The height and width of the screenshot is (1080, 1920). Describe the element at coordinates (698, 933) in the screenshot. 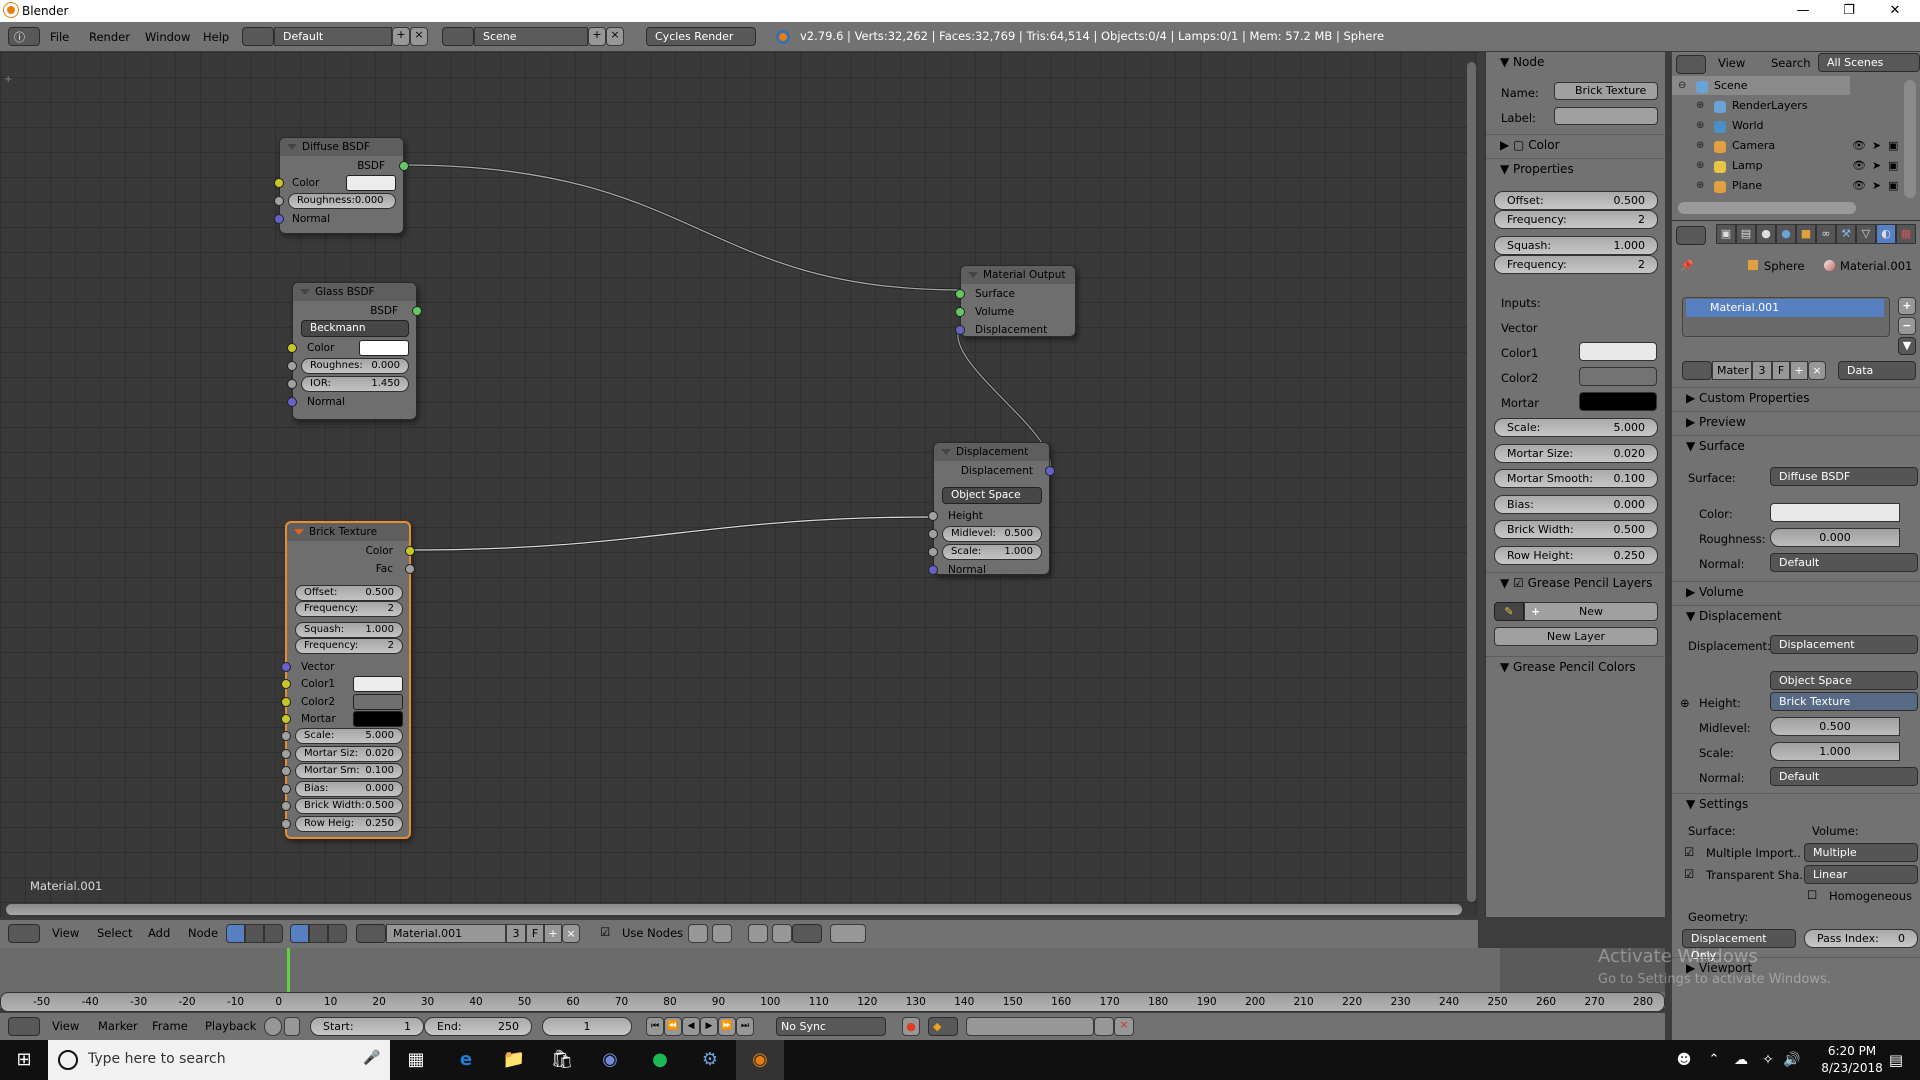

I see `pin-icon` at that location.